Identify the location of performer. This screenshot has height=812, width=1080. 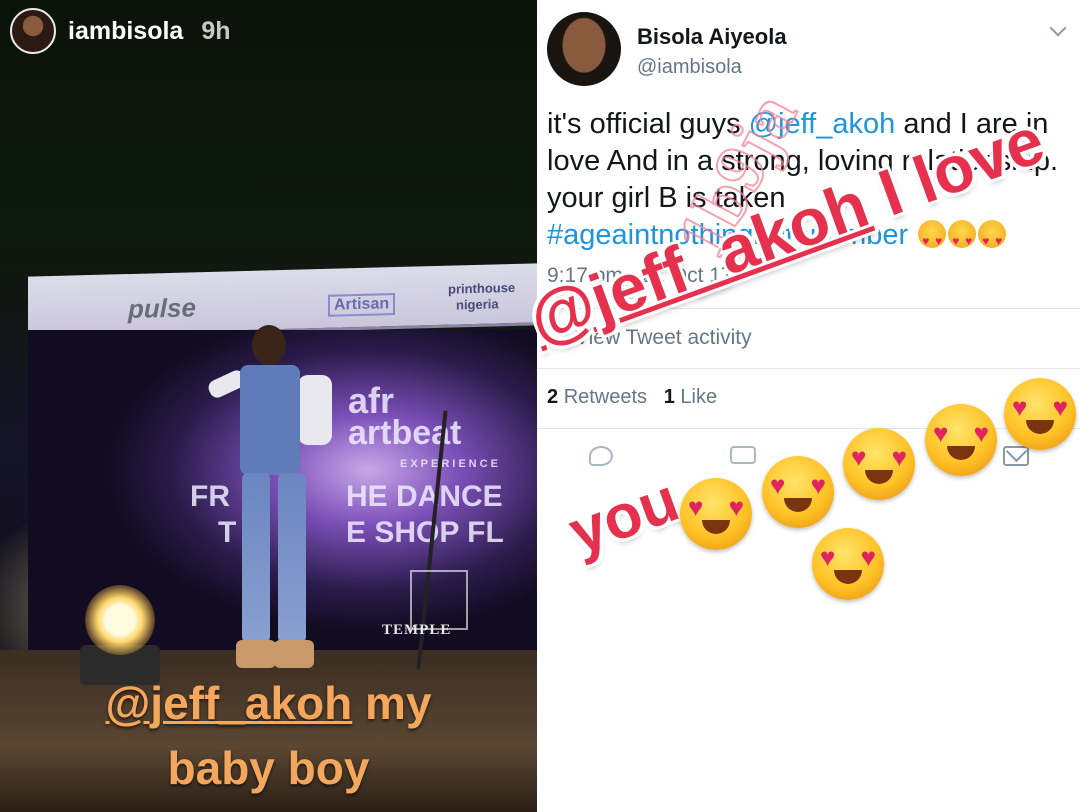
(275, 505).